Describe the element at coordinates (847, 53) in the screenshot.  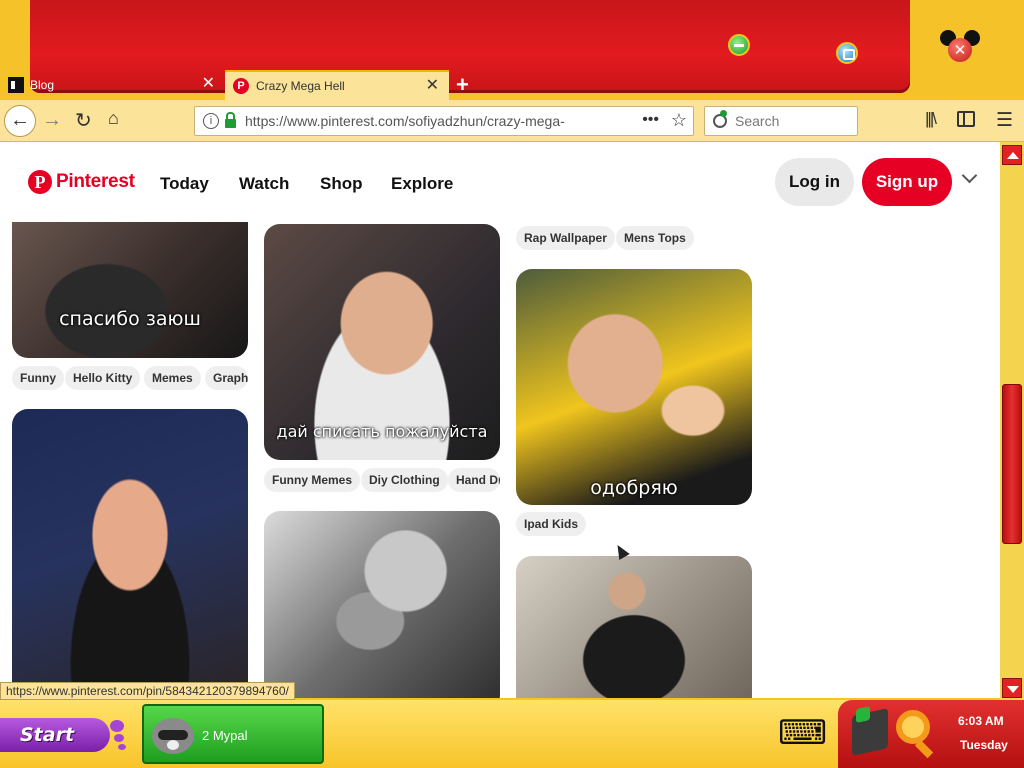
I see `maximize-button` at that location.